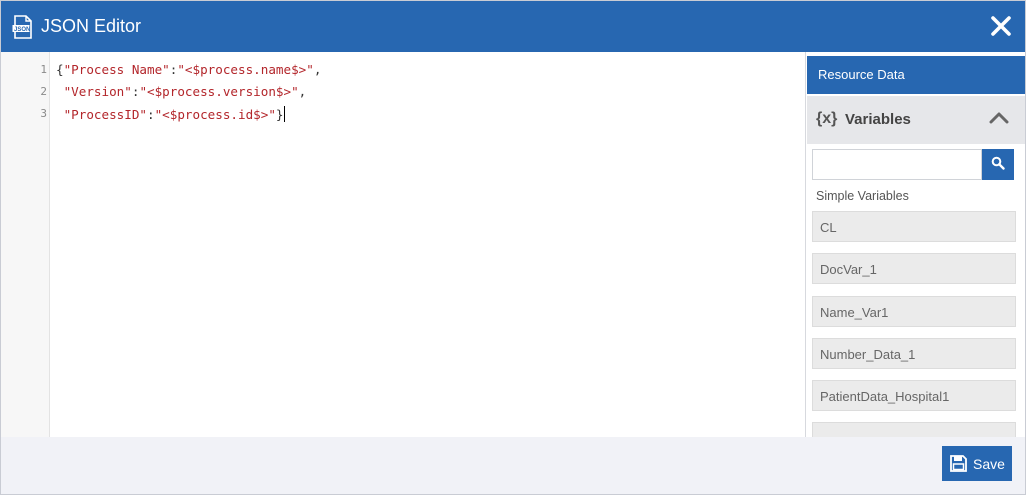 The width and height of the screenshot is (1026, 495). What do you see at coordinates (185, 91) in the screenshot?
I see `code-text: "Version":"<$process.version$>",` at bounding box center [185, 91].